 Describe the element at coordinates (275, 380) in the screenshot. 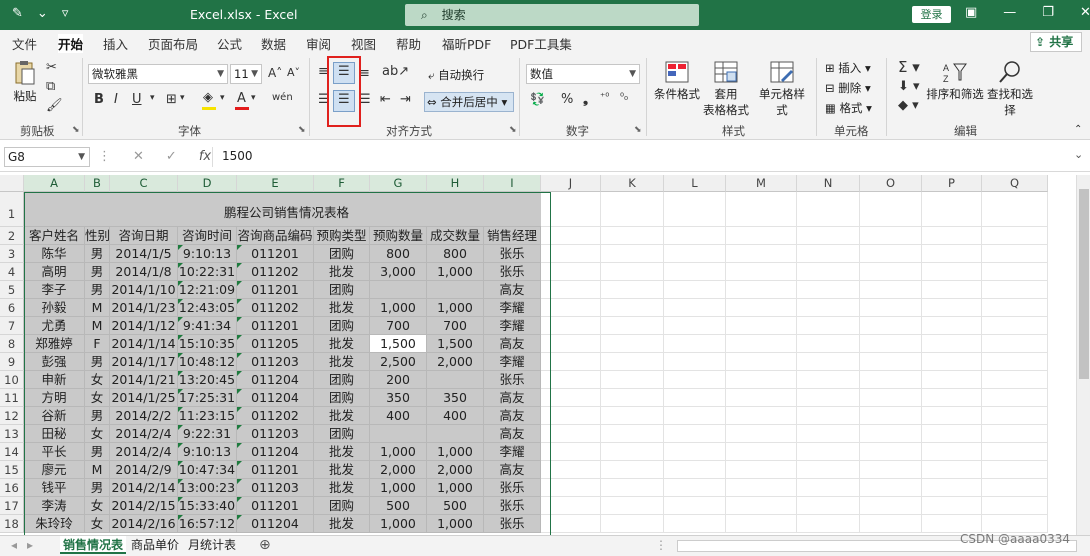

I see `data-cell: 011204` at that location.